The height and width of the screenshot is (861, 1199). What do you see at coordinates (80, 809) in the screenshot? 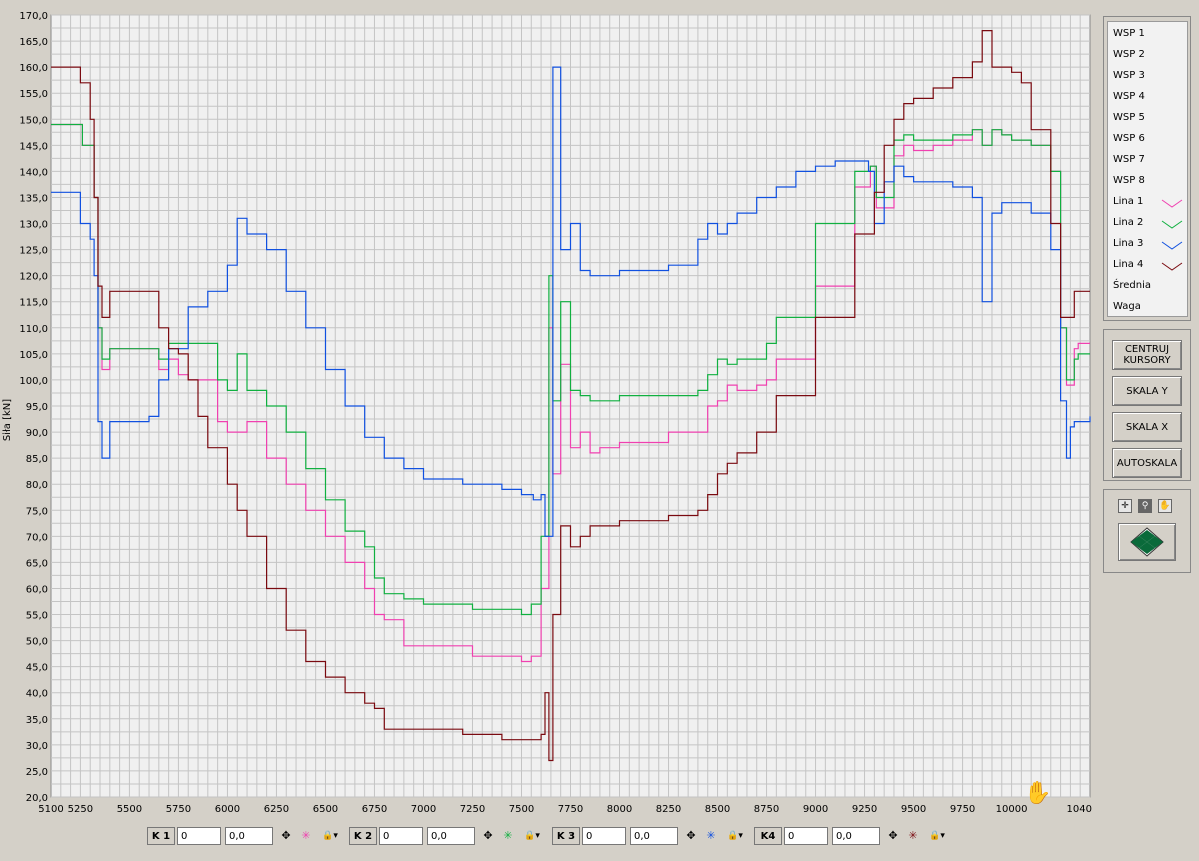
I see `x-tick-label: 5250` at bounding box center [80, 809].